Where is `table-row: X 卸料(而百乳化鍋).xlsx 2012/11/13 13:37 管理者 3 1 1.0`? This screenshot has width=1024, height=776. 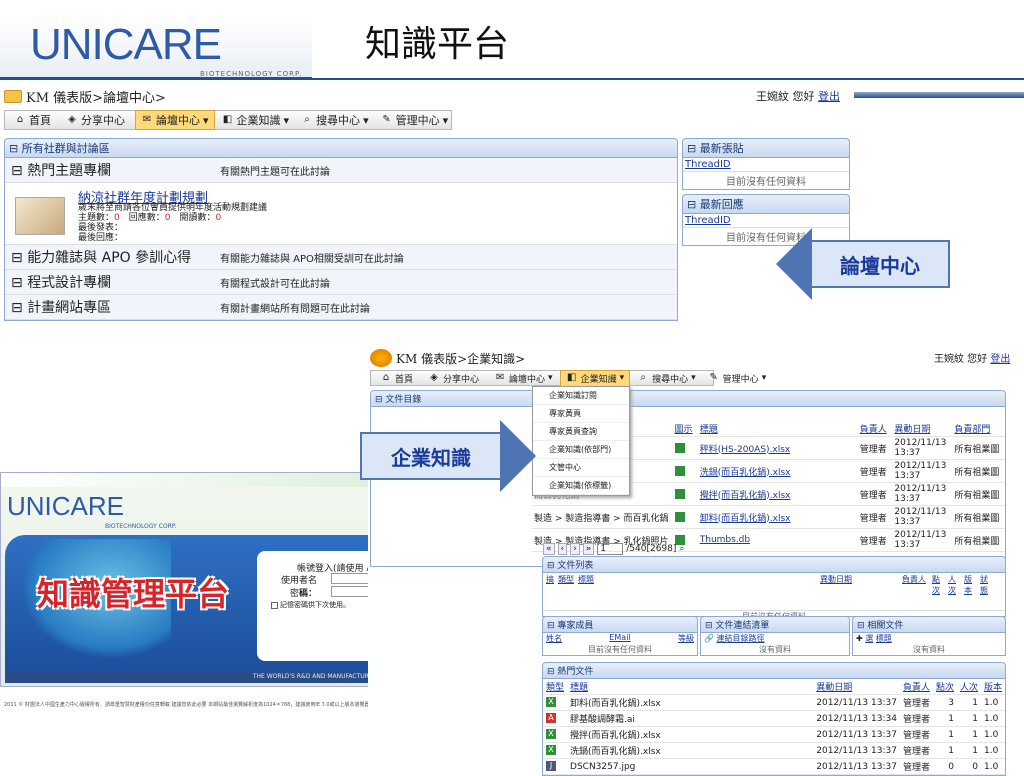
table-row: X 卸料(而百乳化鍋).xlsx 2012/11/13 13:37 管理者 3 1 1.0 is located at coordinates (774, 702).